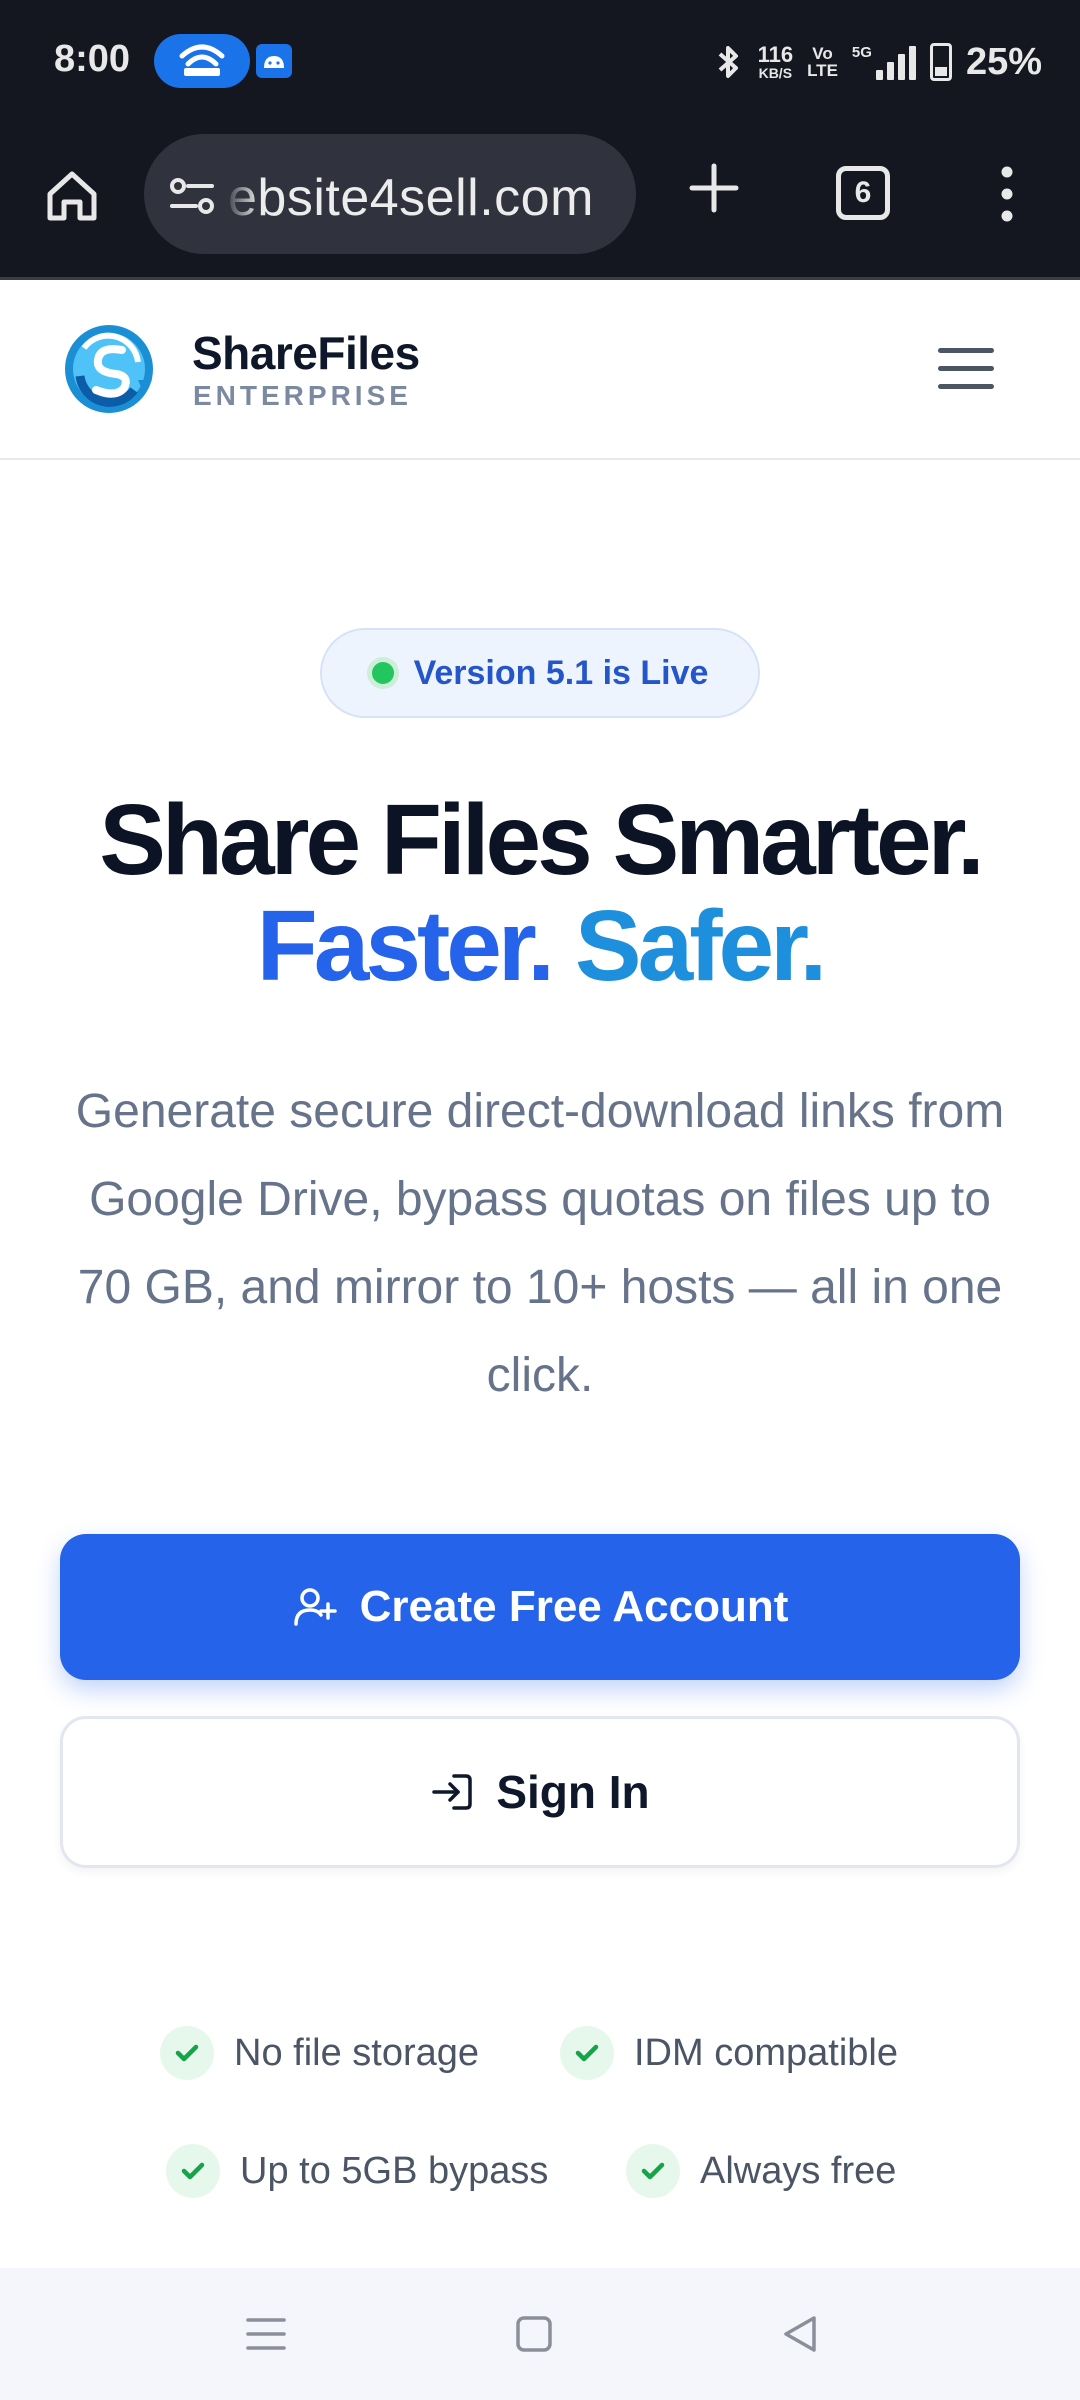 Image resolution: width=1080 pixels, height=2400 pixels. Describe the element at coordinates (202, 61) in the screenshot. I see `hotspot-icon` at that location.